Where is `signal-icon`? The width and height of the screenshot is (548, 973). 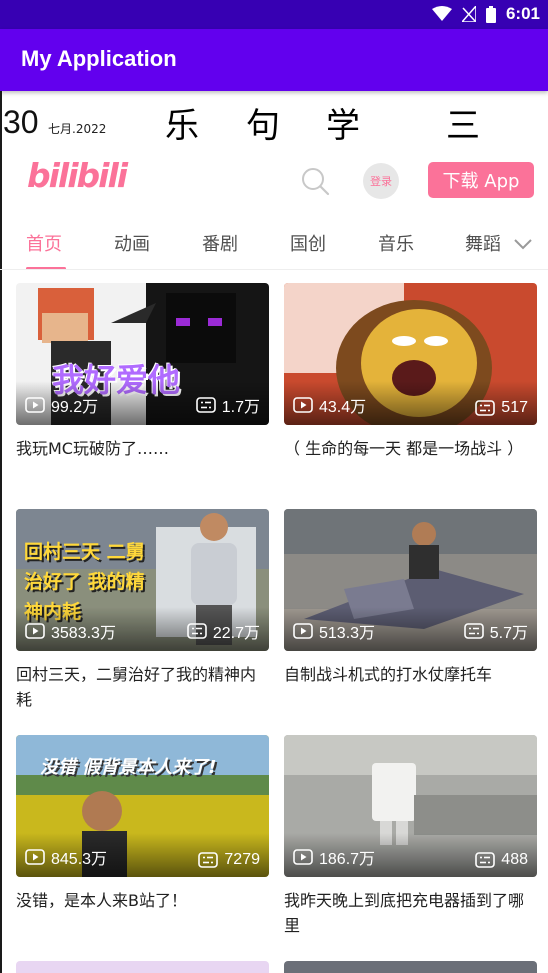
signal-icon is located at coordinates (468, 14).